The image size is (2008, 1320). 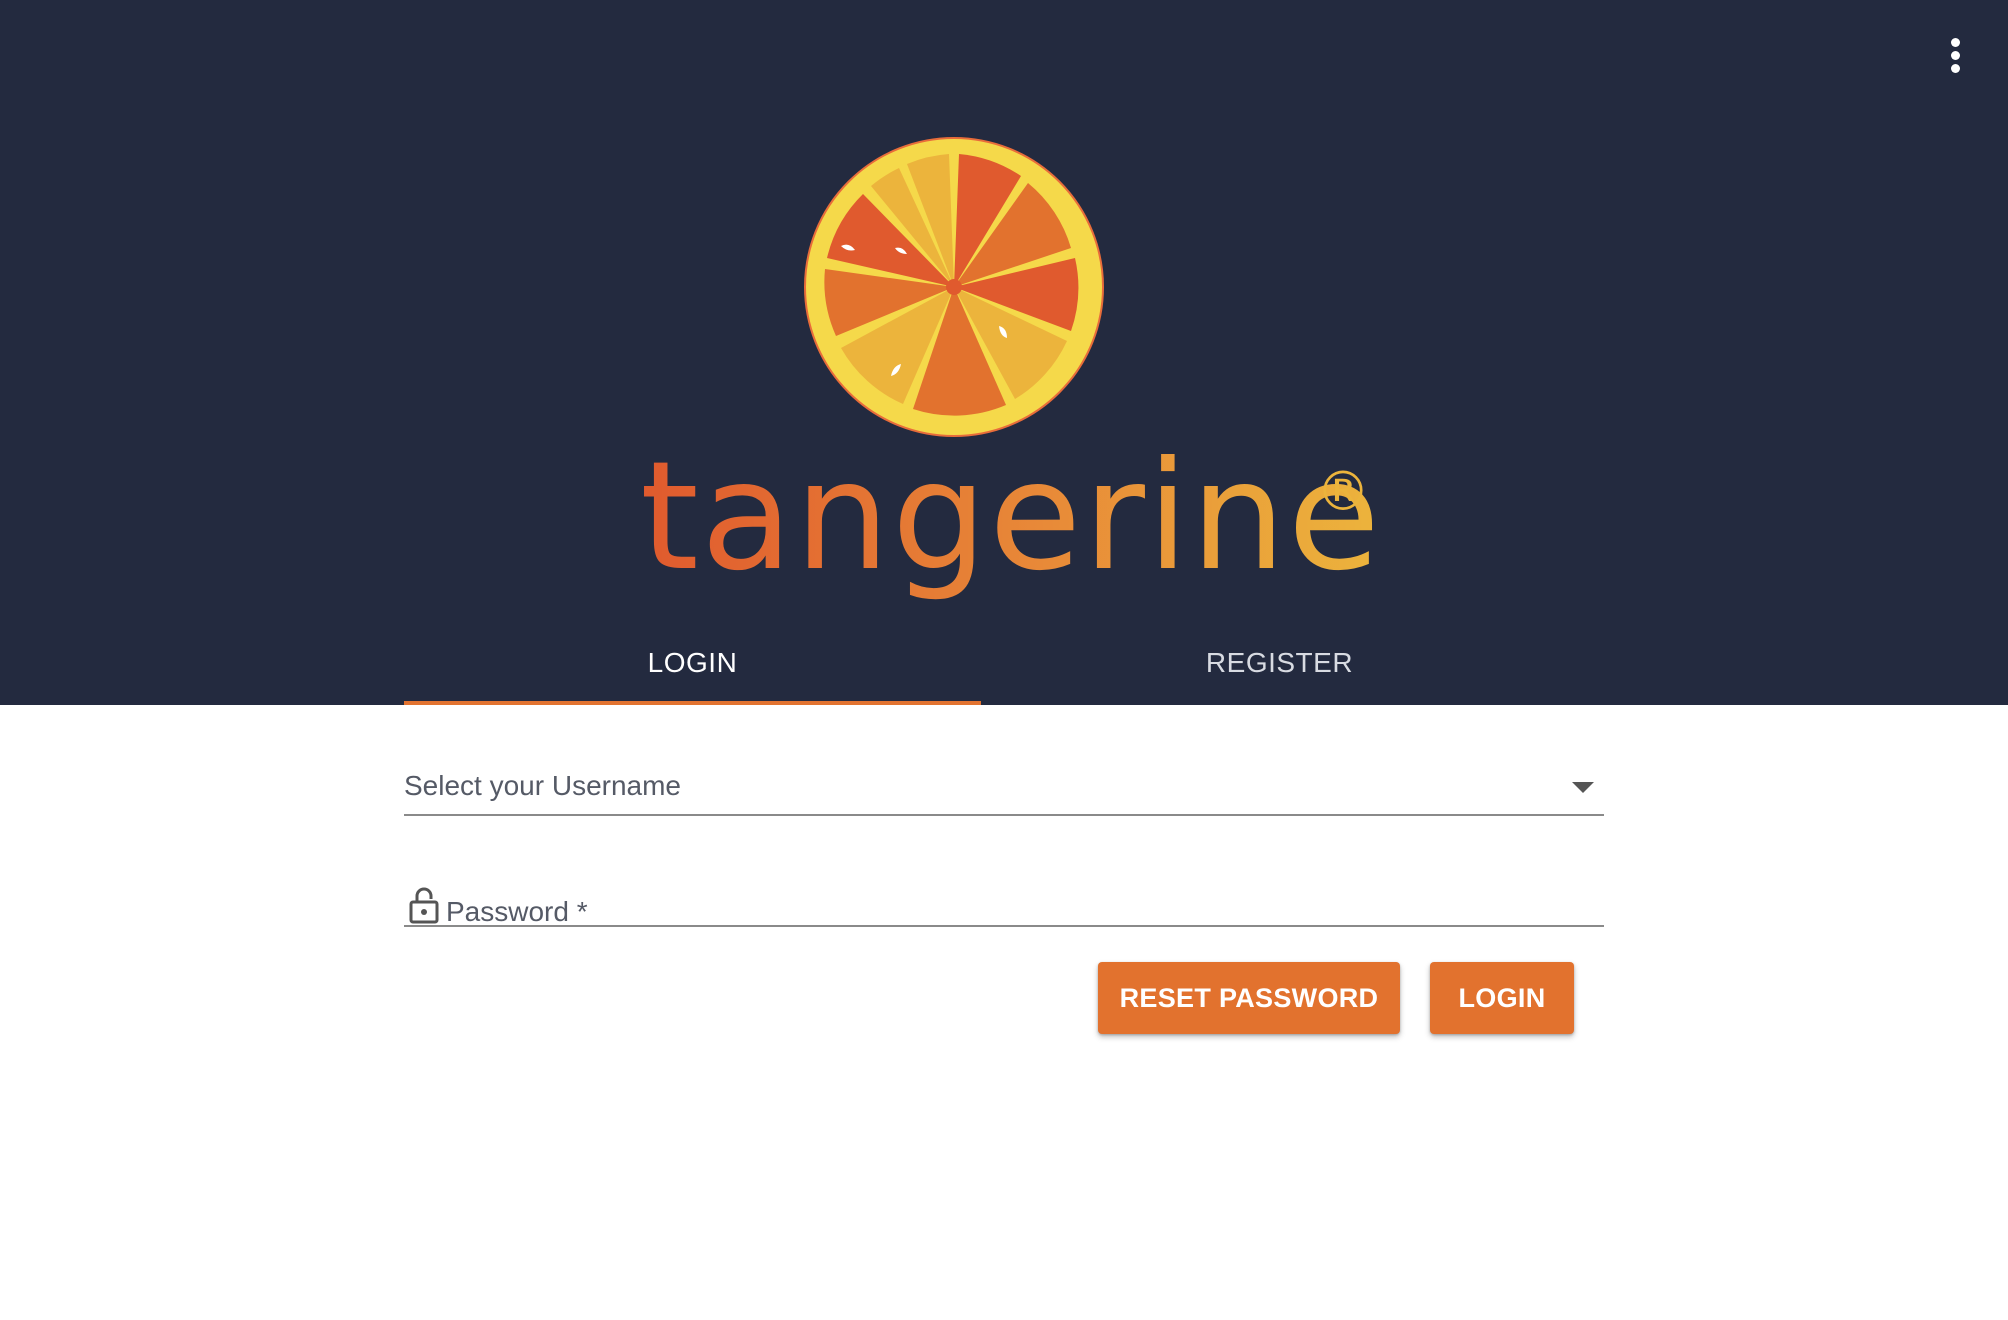 I want to click on password-field: Password *, so click(x=1004, y=903).